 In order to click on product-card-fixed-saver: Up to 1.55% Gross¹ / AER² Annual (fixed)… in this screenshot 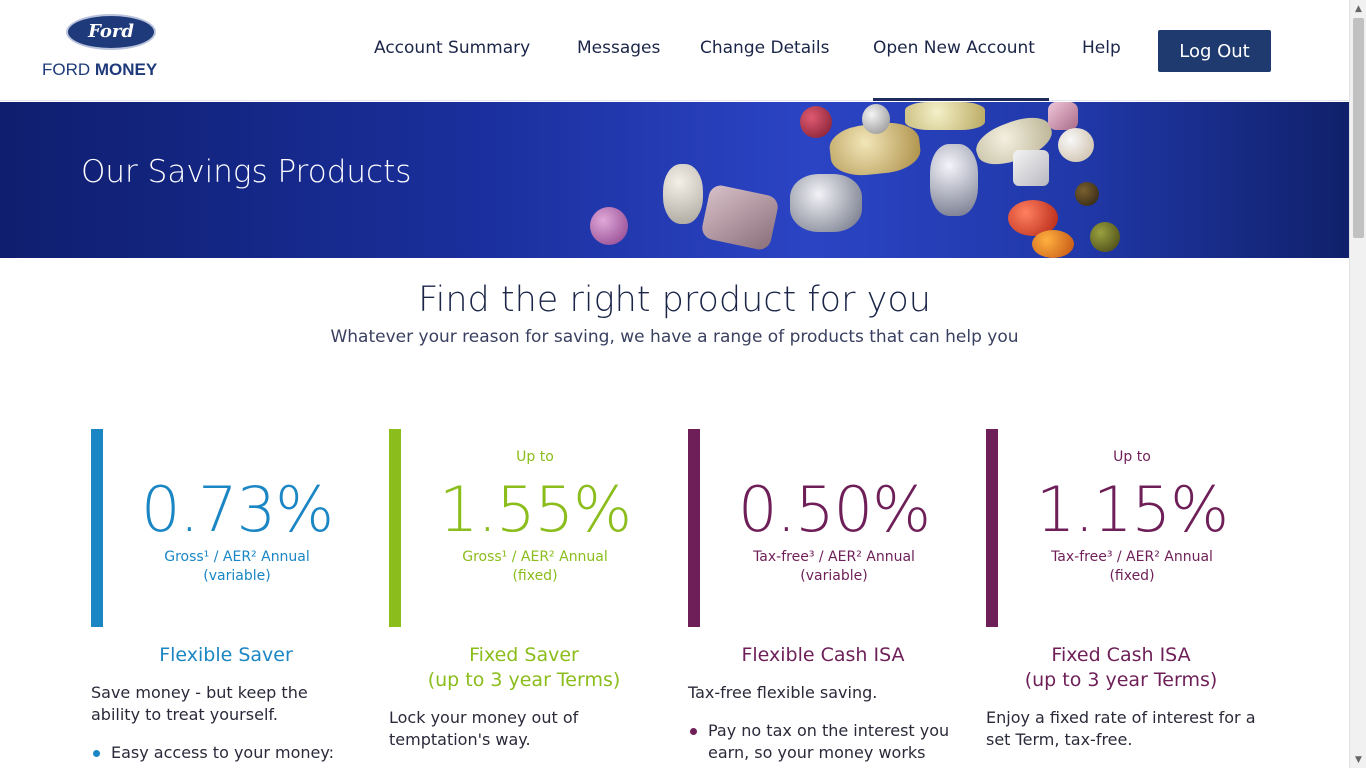, I will do `click(529, 590)`.